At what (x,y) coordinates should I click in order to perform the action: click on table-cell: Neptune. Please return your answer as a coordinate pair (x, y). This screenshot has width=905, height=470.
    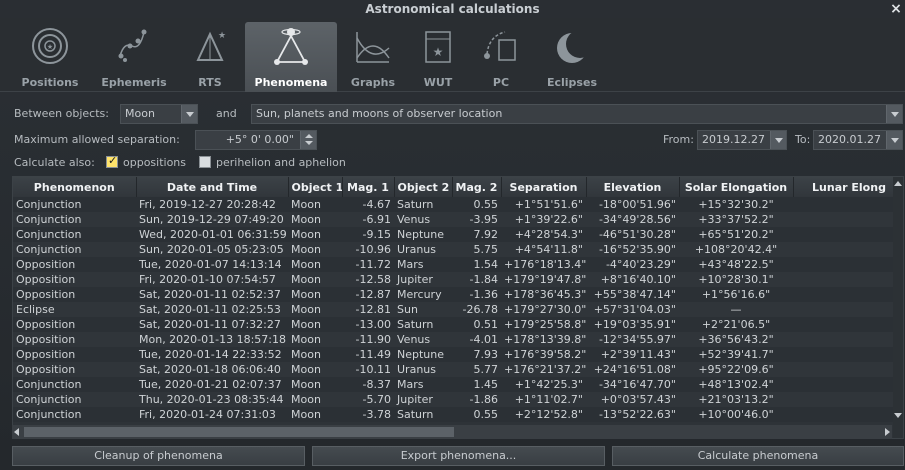
    Looking at the image, I should click on (423, 354).